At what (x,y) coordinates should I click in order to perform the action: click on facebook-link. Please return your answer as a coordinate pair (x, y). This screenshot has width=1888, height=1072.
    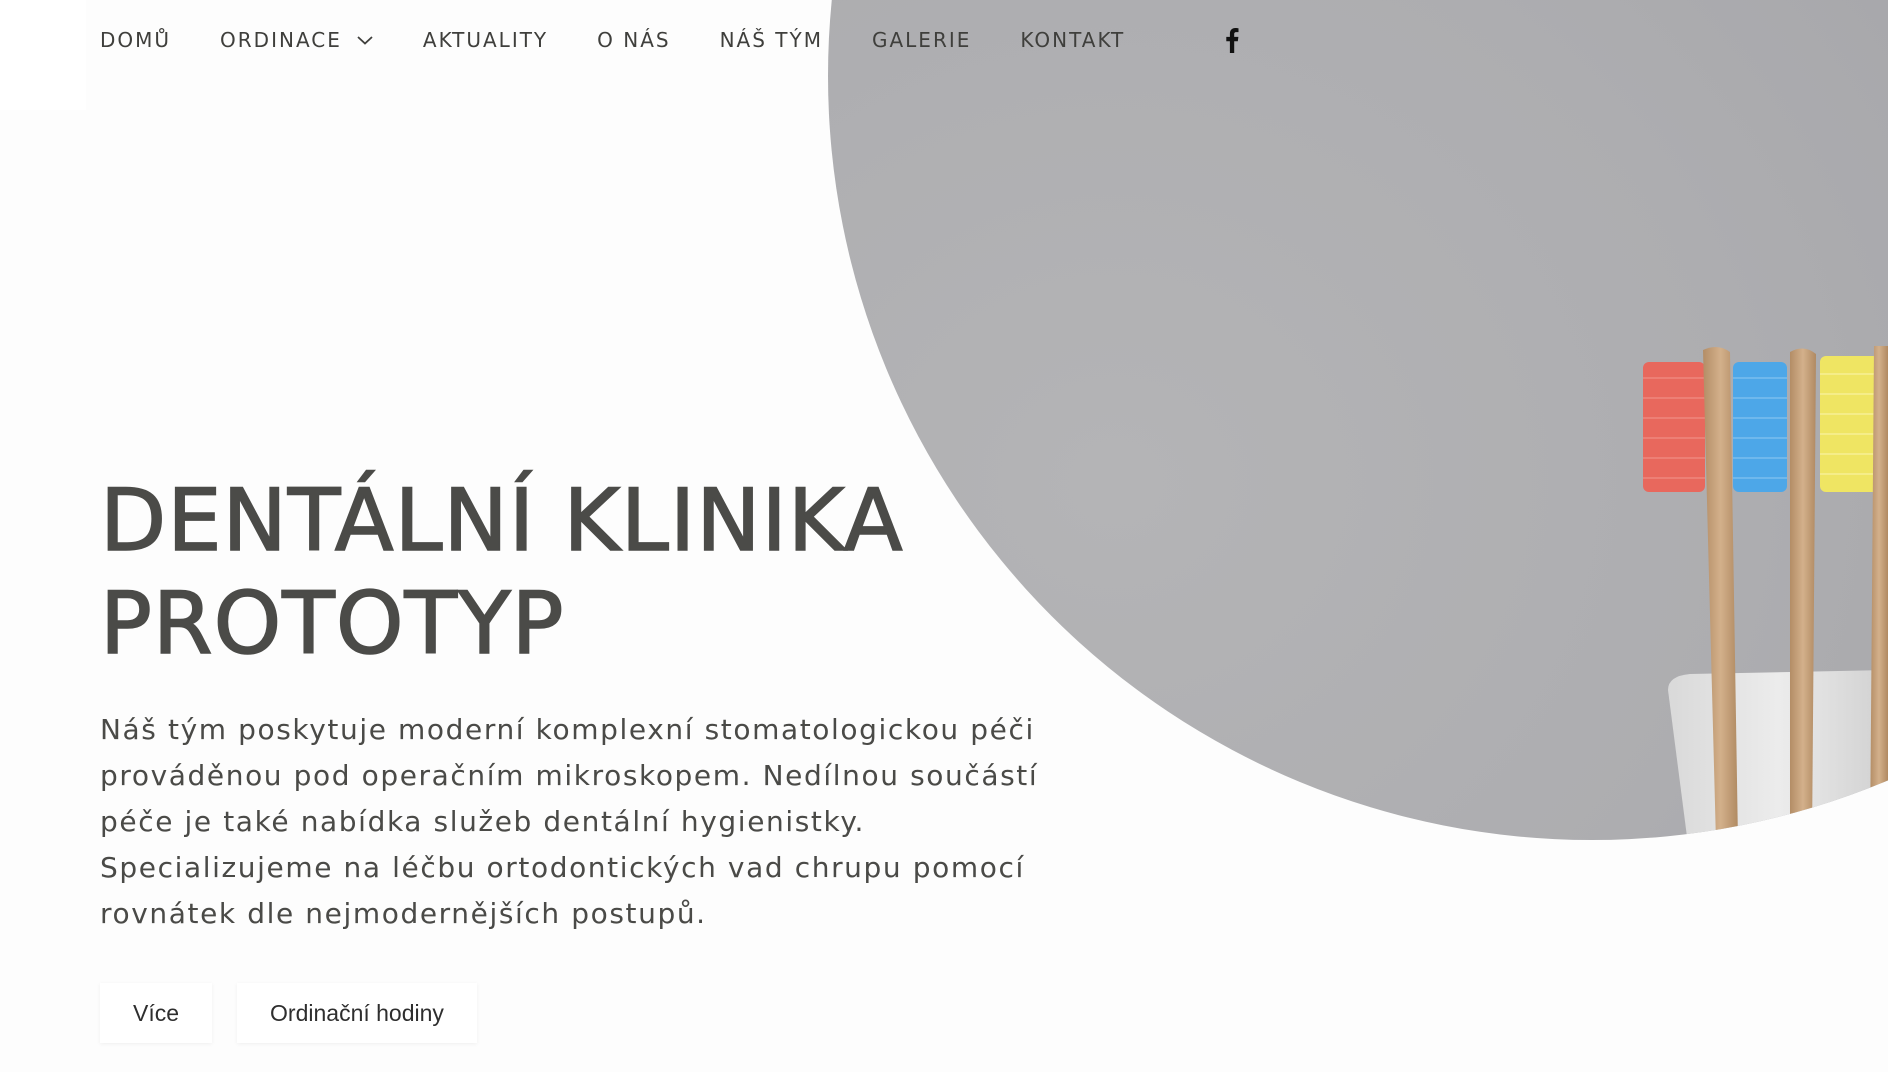
    Looking at the image, I should click on (1232, 40).